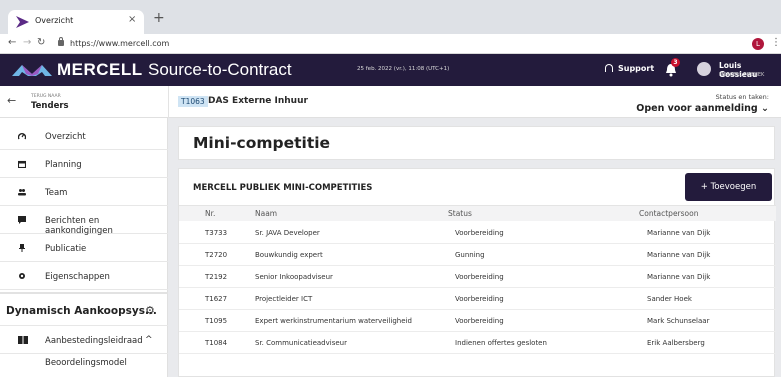 The height and width of the screenshot is (377, 781). What do you see at coordinates (460, 213) in the screenshot?
I see `column-header-status: Status` at bounding box center [460, 213].